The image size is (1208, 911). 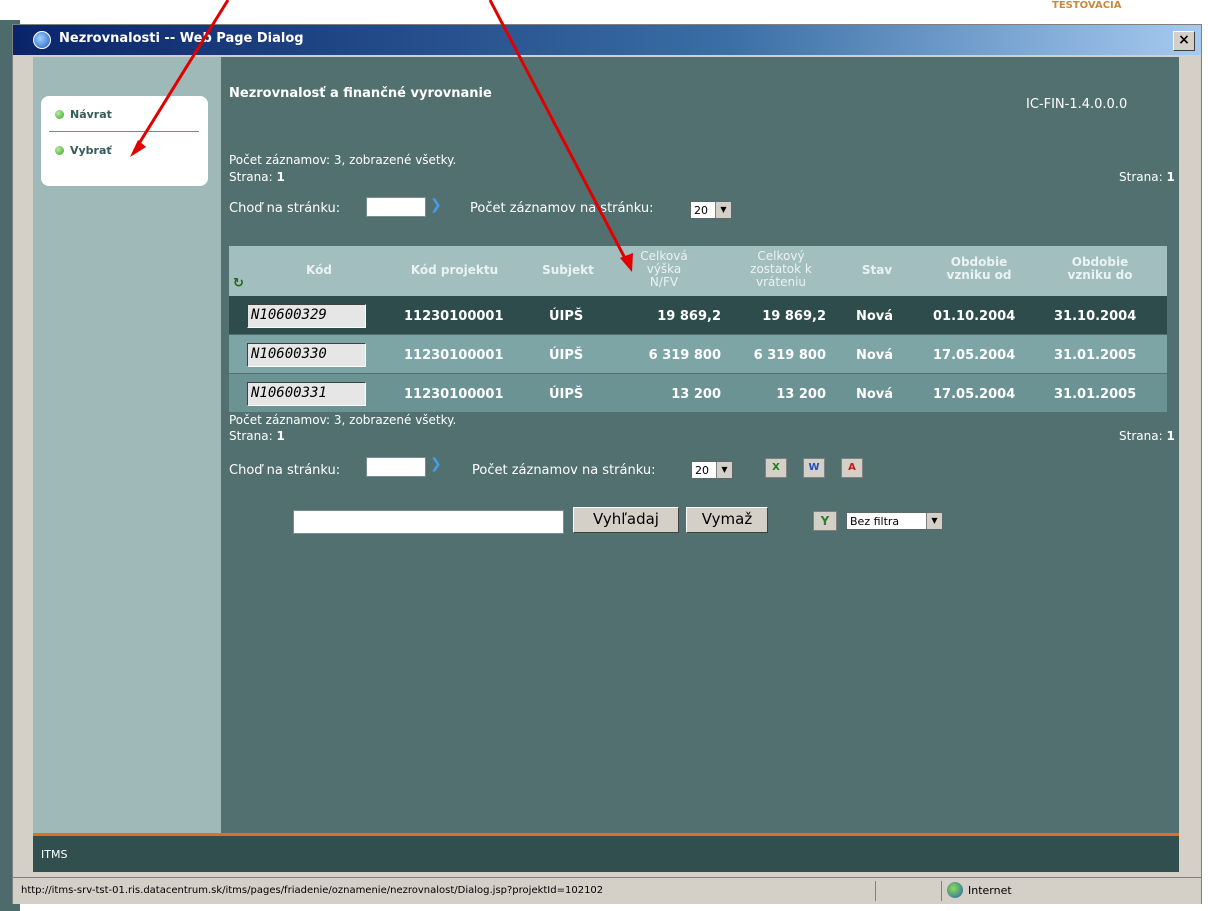 I want to click on annotation-arrowhead-vybrat, so click(x=138, y=148).